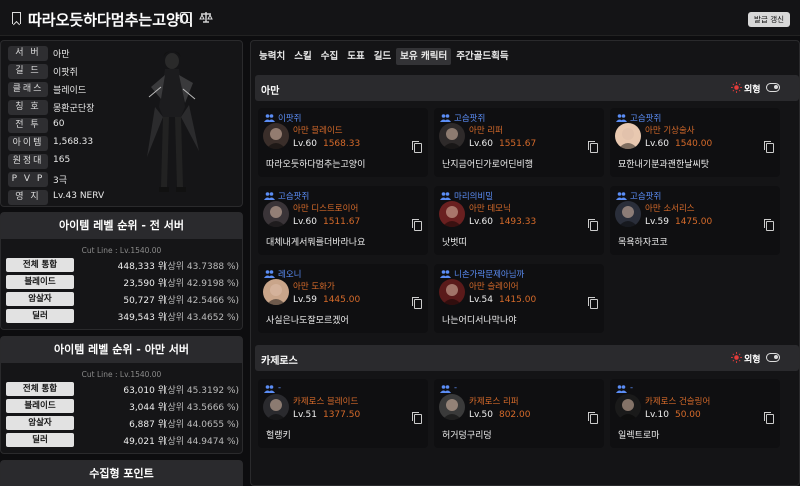 The width and height of the screenshot is (800, 486). Describe the element at coordinates (678, 222) in the screenshot. I see `level-line: Lv.59 1475.00` at that location.